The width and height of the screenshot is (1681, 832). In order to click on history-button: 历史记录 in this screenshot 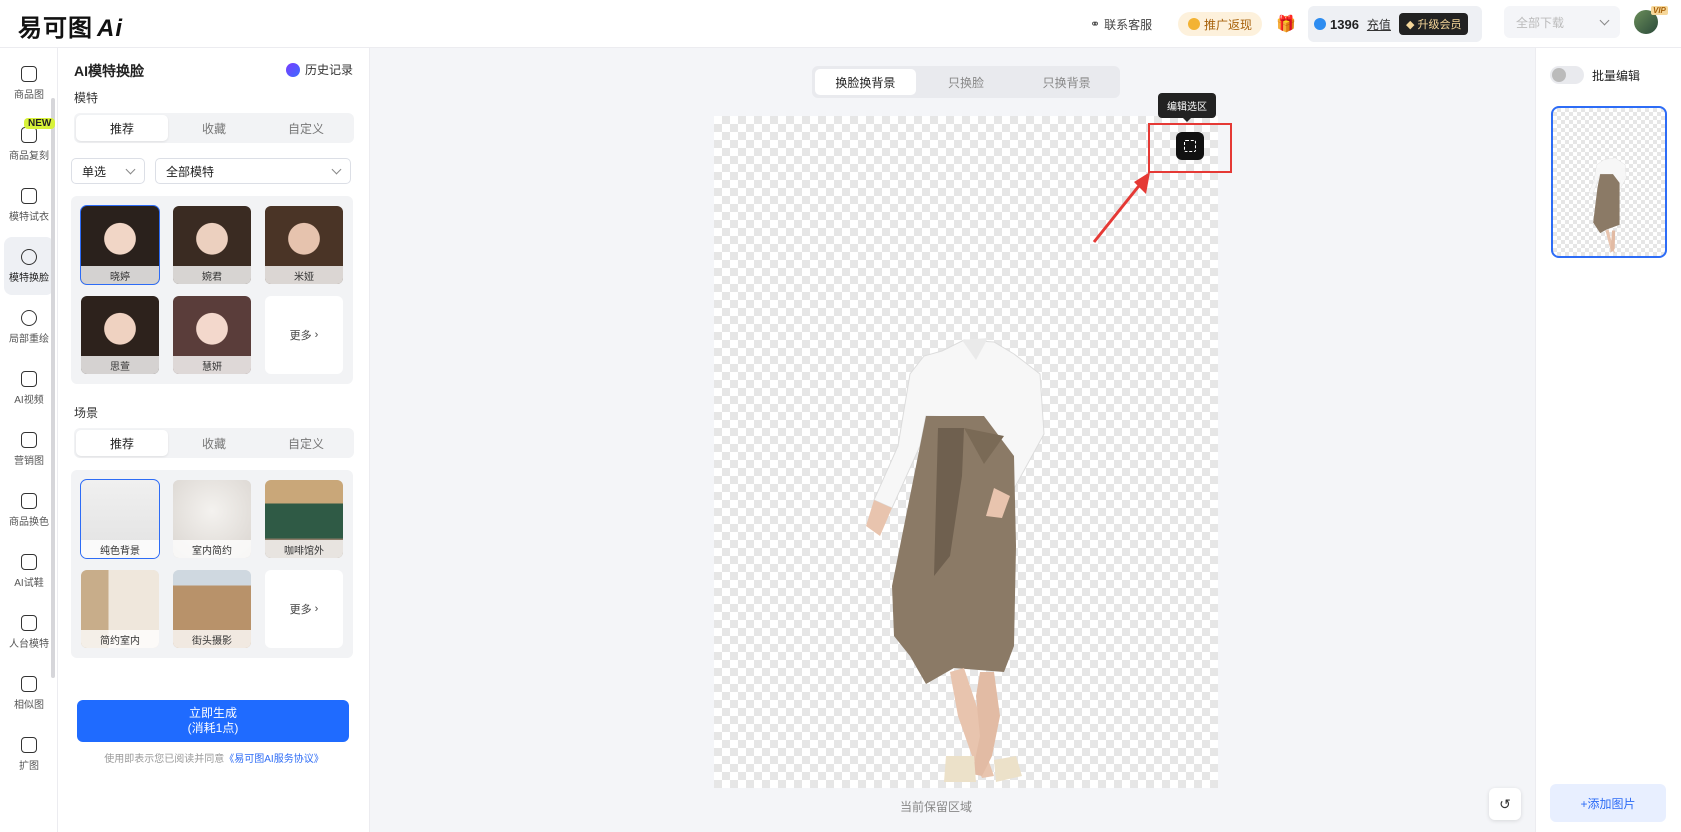, I will do `click(319, 69)`.